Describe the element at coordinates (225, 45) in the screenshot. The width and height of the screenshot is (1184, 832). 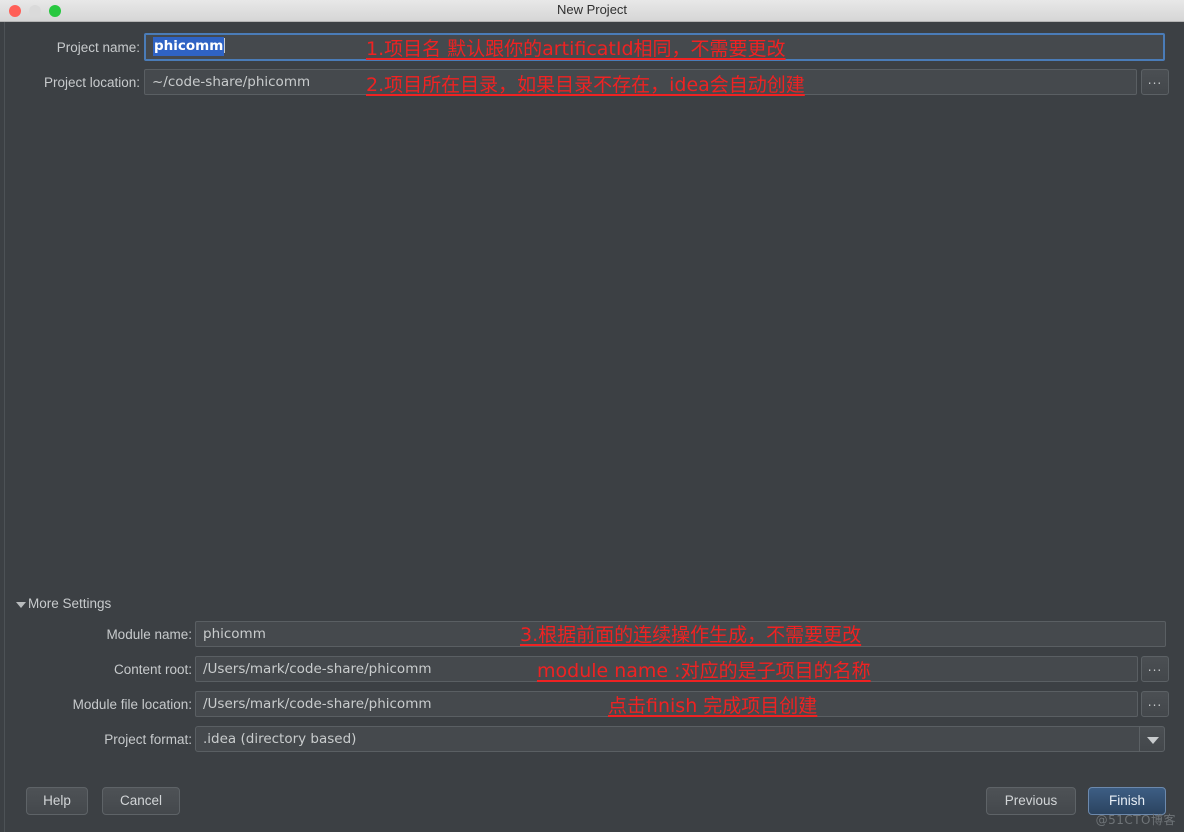
I see `text-caret` at that location.